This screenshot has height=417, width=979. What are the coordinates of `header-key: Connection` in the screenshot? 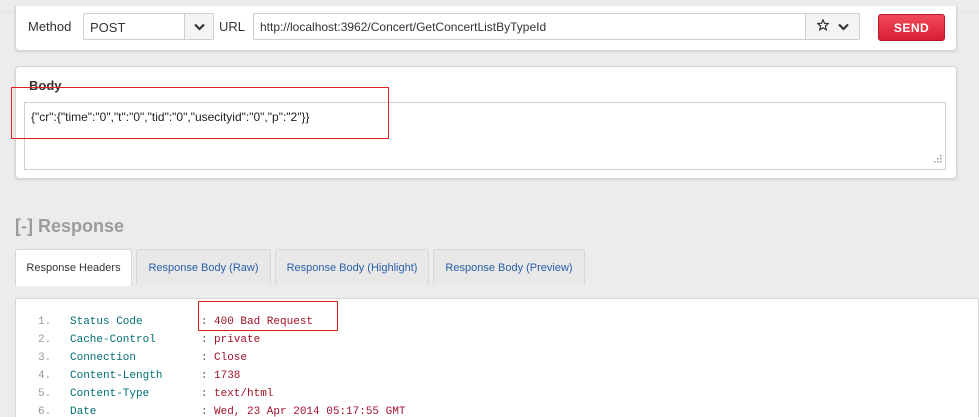 It's located at (103, 358).